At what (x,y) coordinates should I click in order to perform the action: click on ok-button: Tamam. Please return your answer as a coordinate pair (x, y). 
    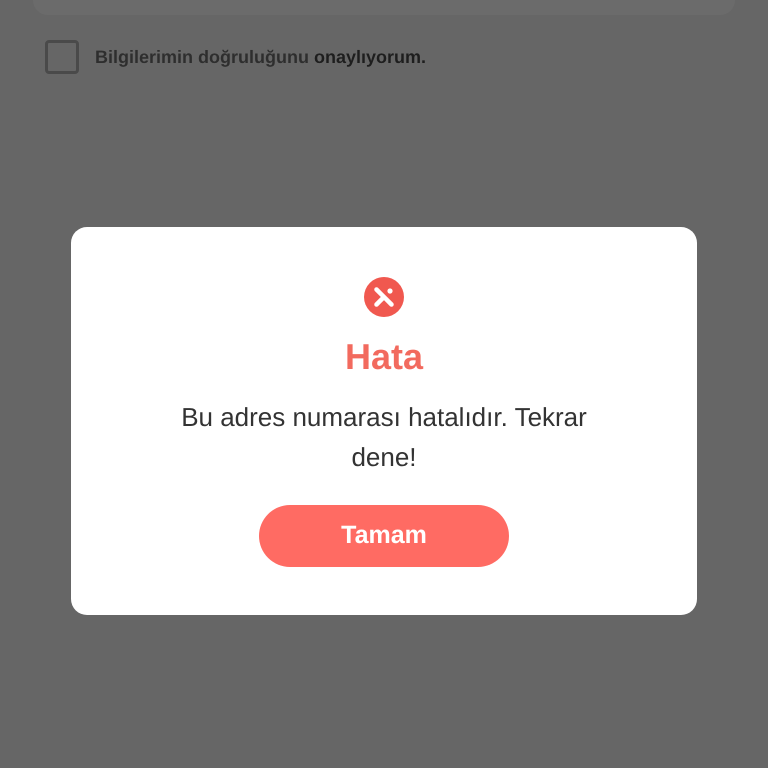
    Looking at the image, I should click on (384, 536).